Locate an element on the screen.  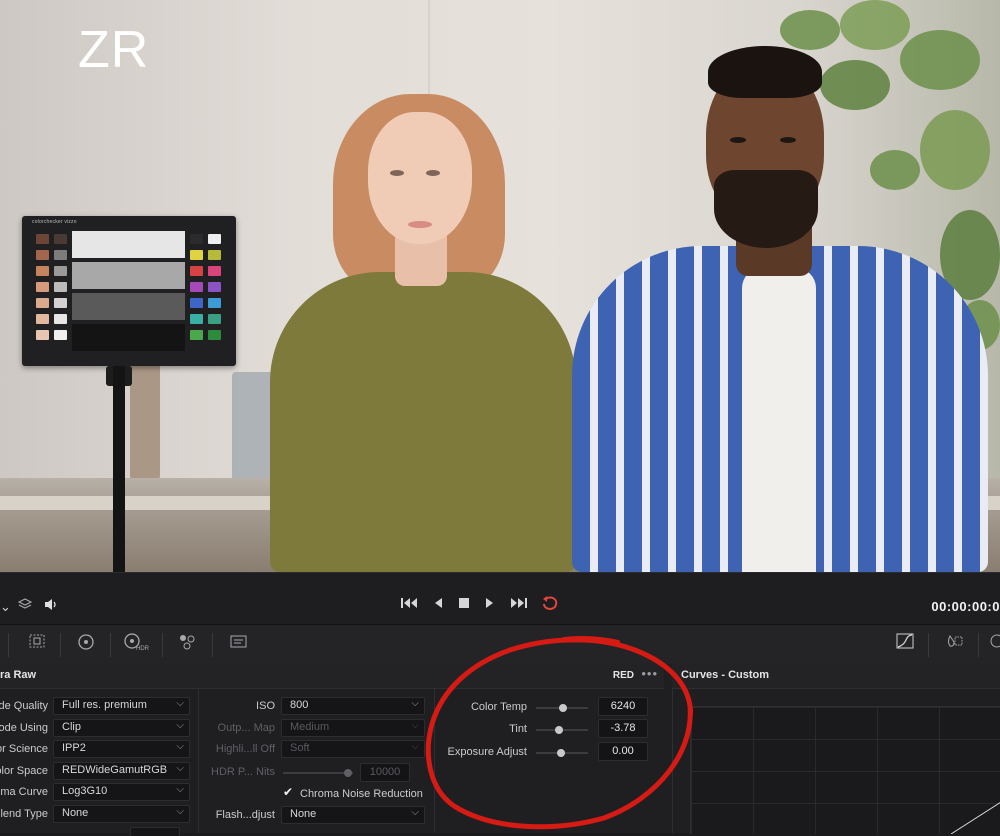
decode-using-value: Clip is located at coordinates (71, 727).